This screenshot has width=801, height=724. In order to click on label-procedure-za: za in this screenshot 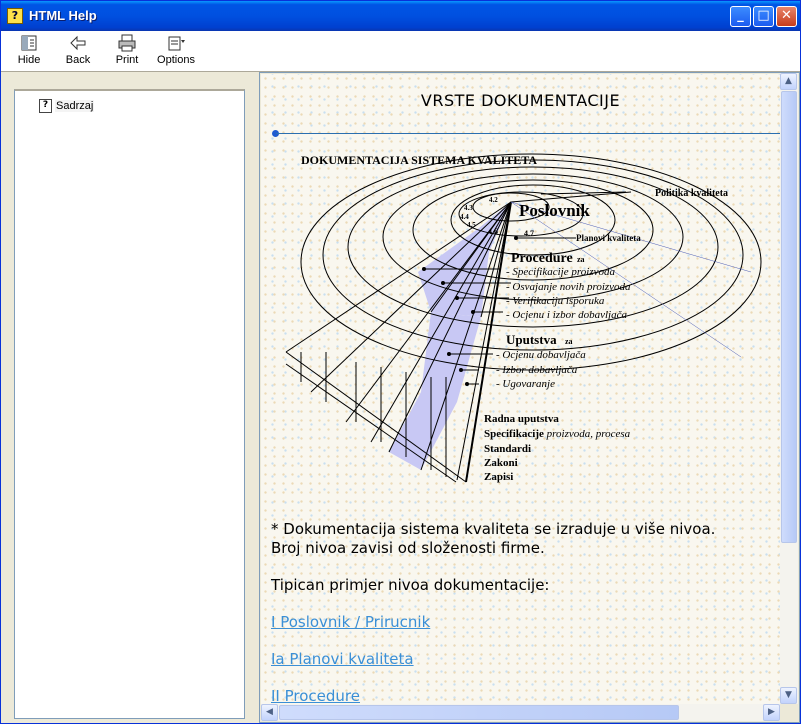, I will do `click(581, 259)`.